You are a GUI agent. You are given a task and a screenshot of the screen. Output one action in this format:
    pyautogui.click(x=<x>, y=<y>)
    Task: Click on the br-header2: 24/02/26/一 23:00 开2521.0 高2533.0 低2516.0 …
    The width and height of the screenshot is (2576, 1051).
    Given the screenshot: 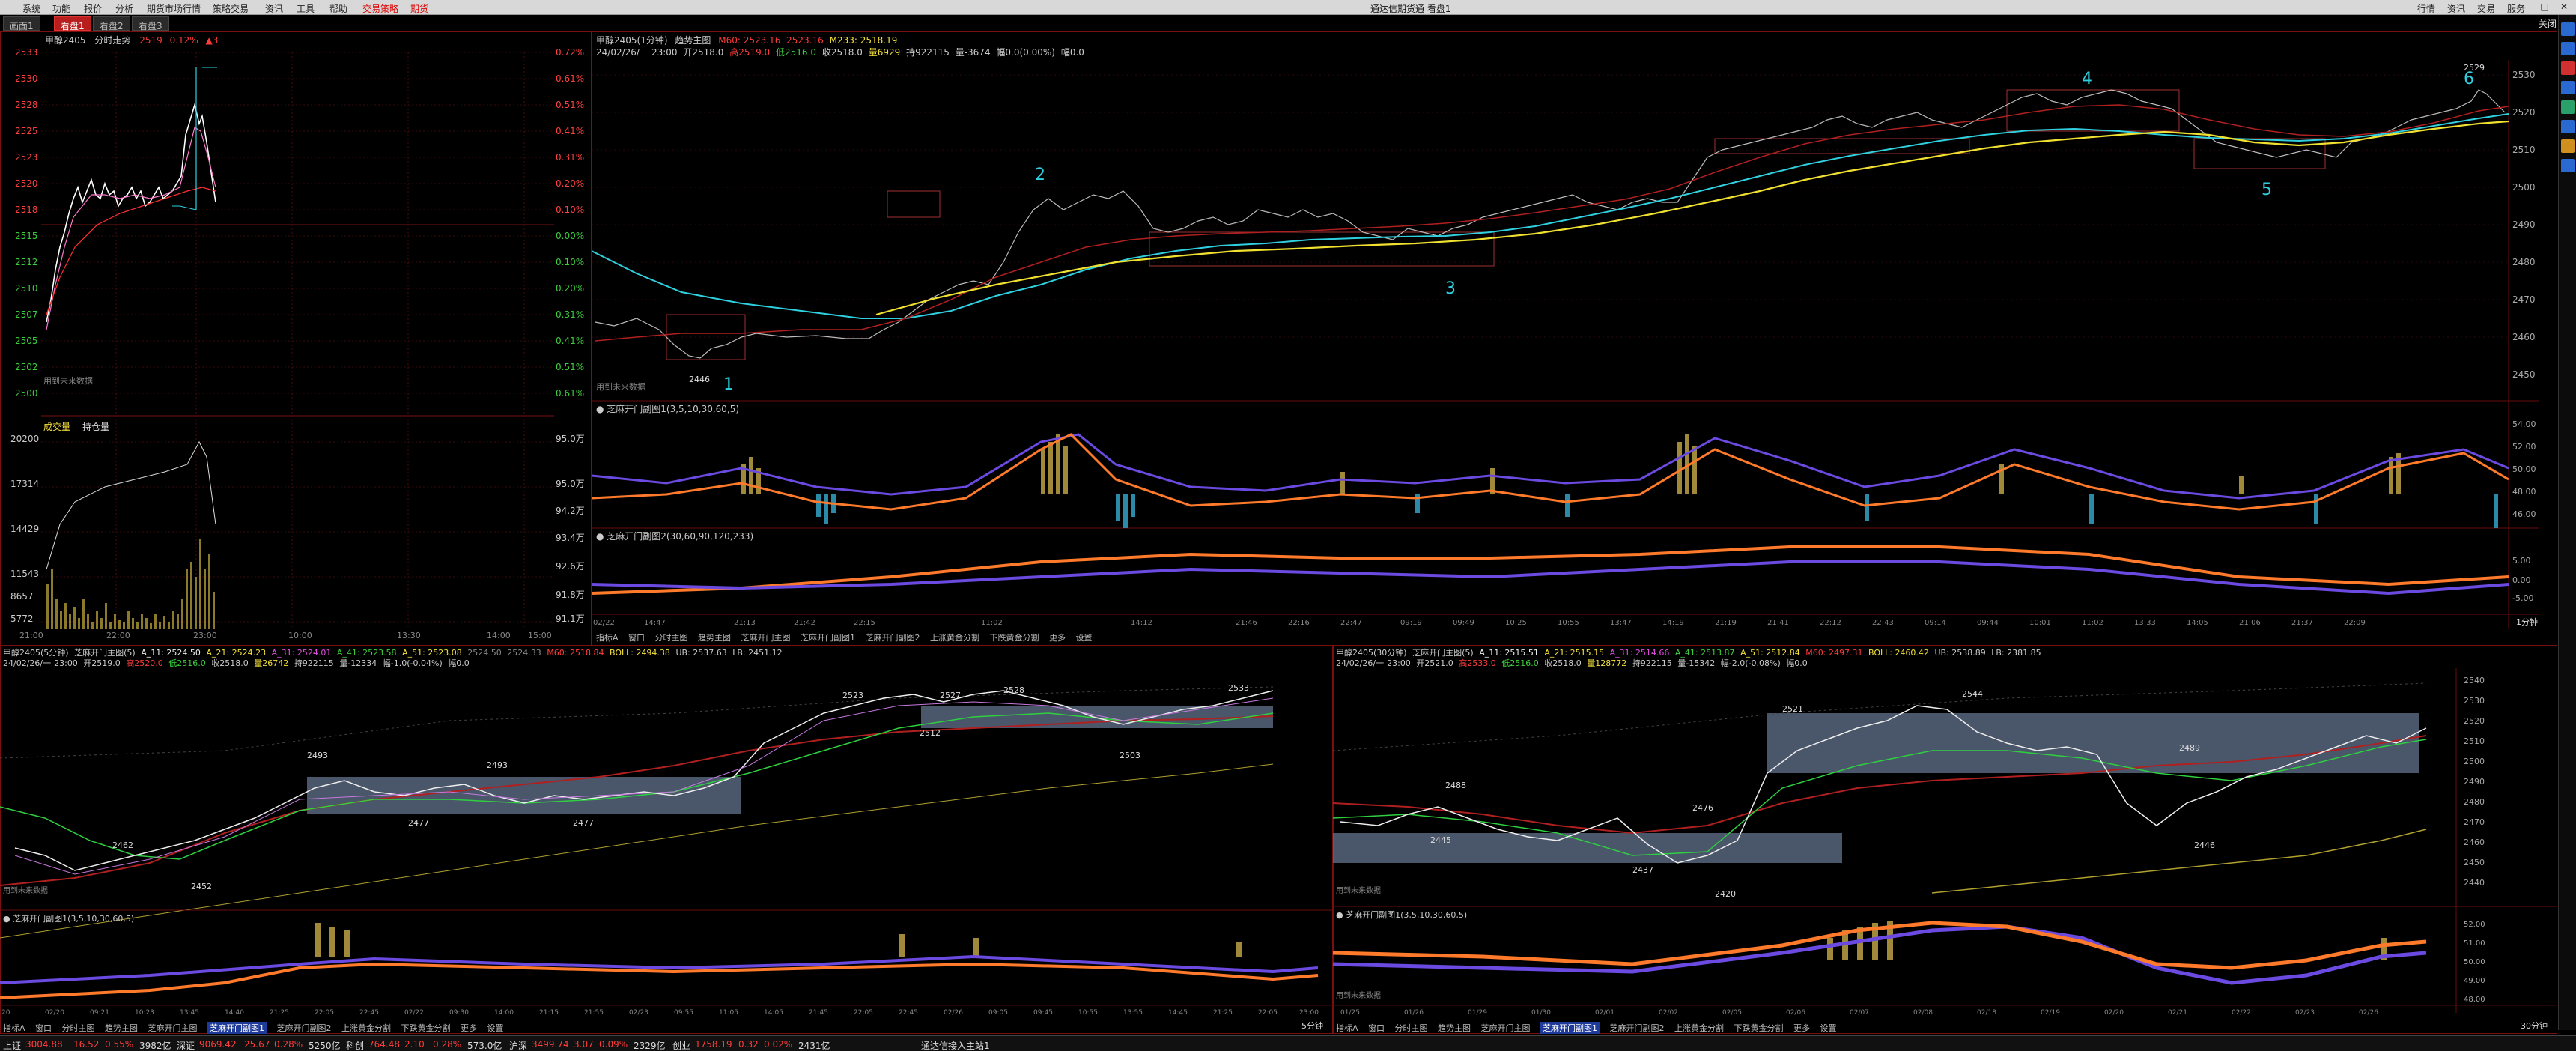 What is the action you would take?
    pyautogui.click(x=1572, y=663)
    